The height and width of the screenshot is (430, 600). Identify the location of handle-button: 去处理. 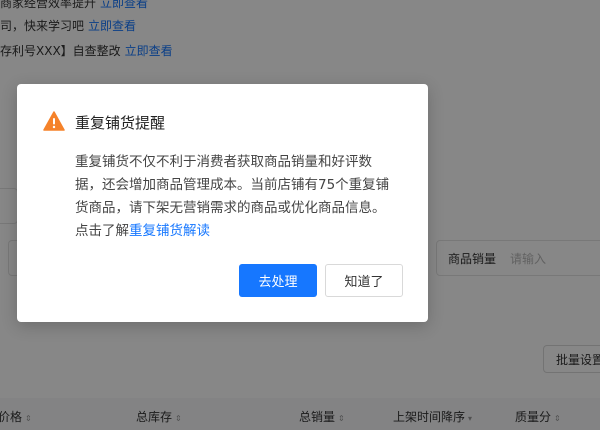
(278, 280).